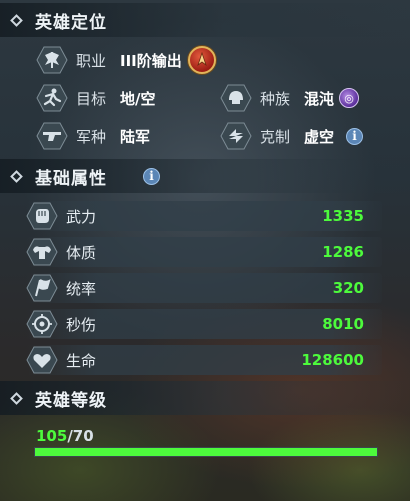 Image resolution: width=410 pixels, height=501 pixels. What do you see at coordinates (52, 136) in the screenshot?
I see `cannon-icon` at bounding box center [52, 136].